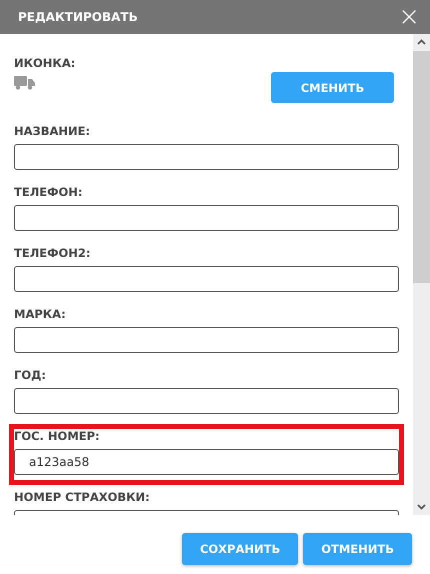 This screenshot has height=574, width=430. What do you see at coordinates (49, 192) in the screenshot?
I see `field-label: ТЕЛЕФОН:` at bounding box center [49, 192].